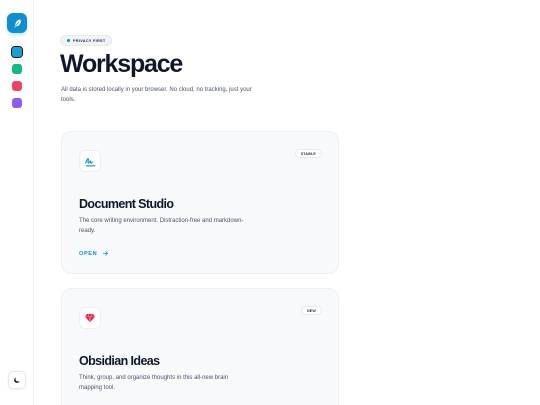 The width and height of the screenshot is (540, 405). I want to click on open-link: OPEN, so click(94, 253).